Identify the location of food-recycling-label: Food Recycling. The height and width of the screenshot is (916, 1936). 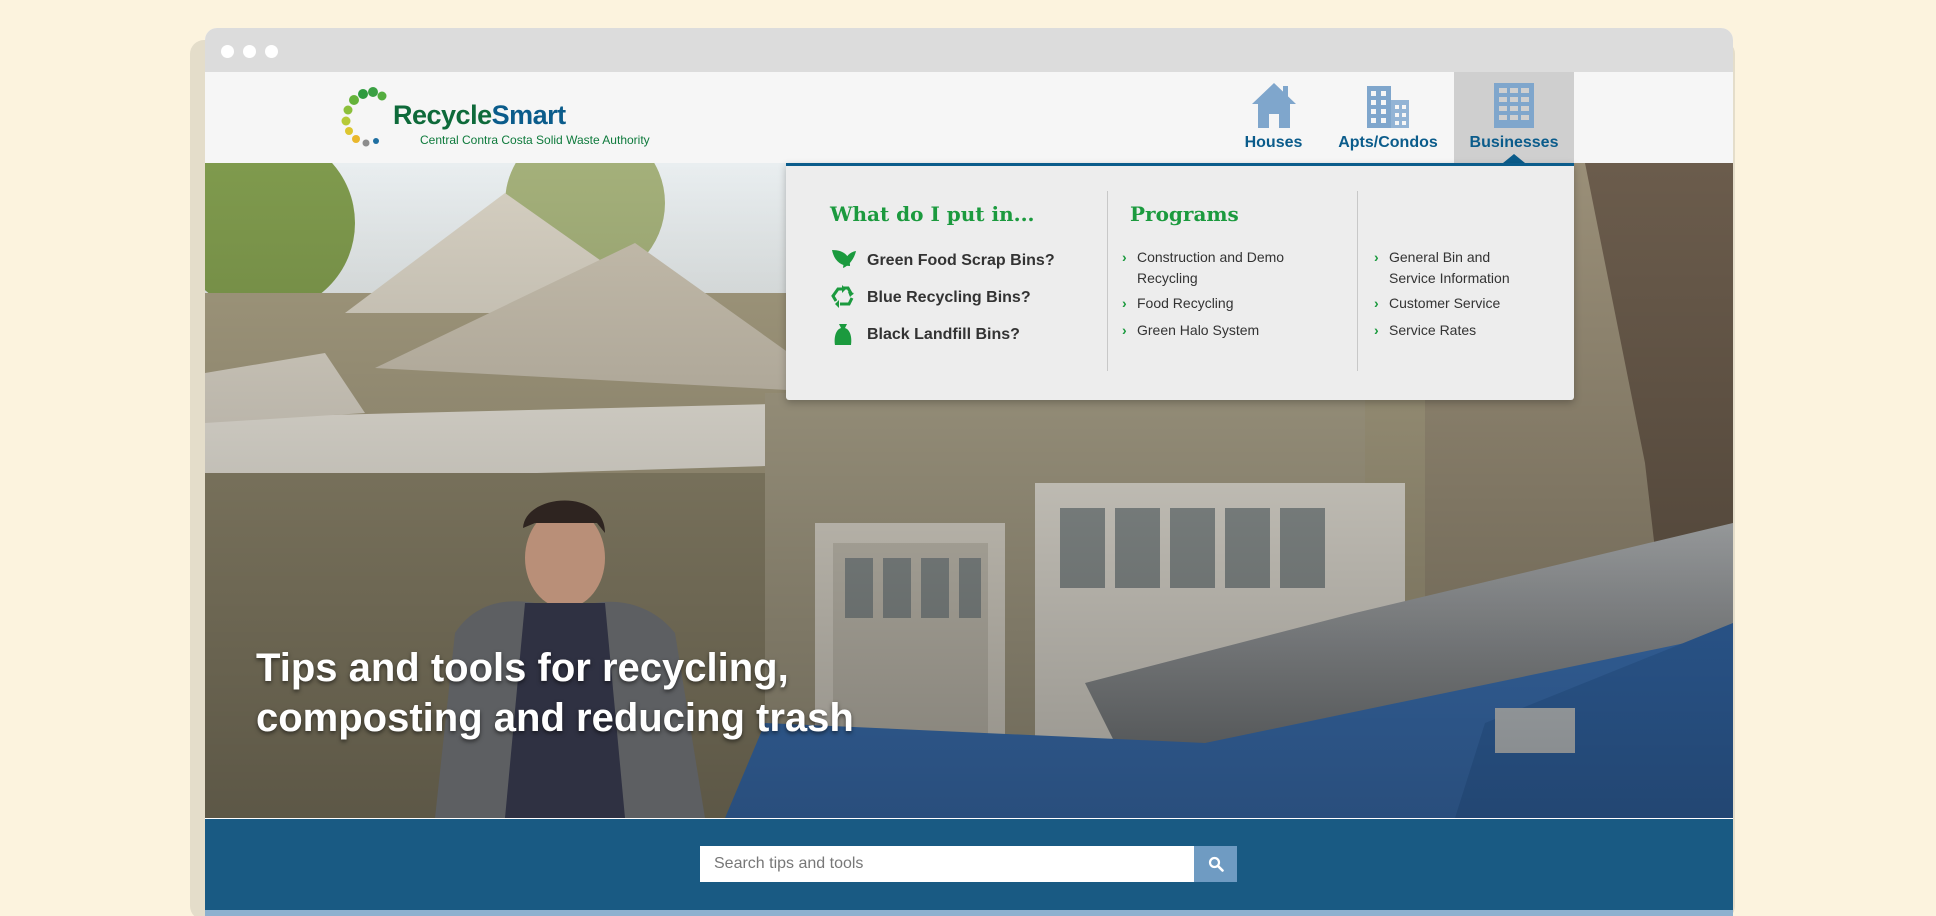
(1185, 303).